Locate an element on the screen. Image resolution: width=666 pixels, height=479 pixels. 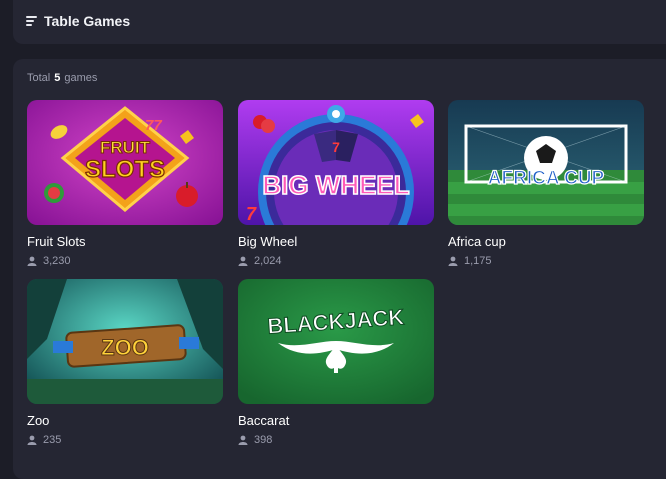
player-count-value: 3,230 is located at coordinates (57, 261).